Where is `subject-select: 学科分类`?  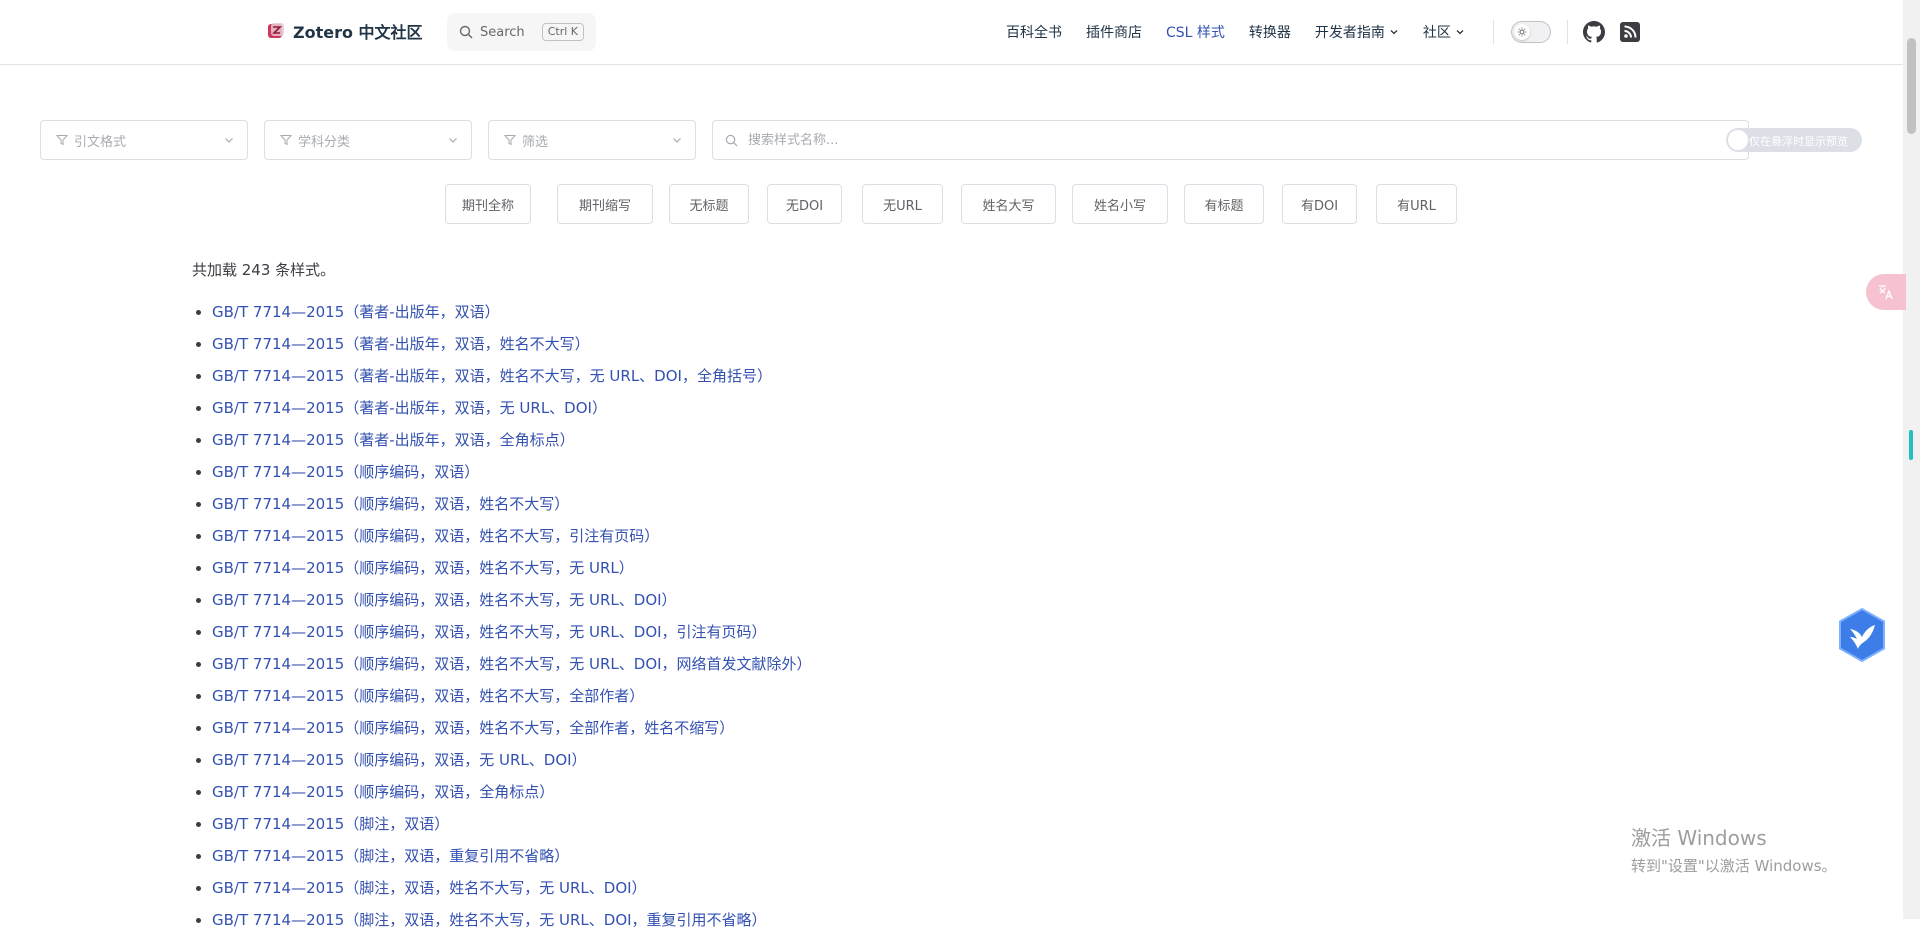 subject-select: 学科分类 is located at coordinates (368, 140).